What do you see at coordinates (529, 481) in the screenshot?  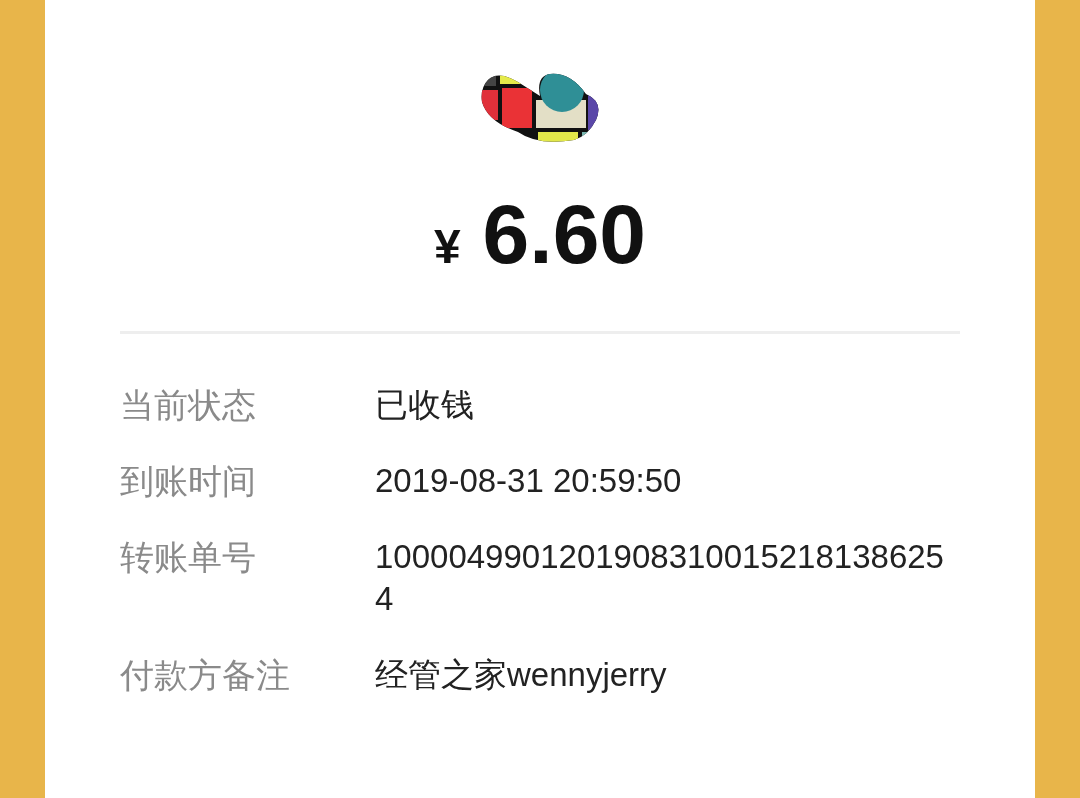 I see `detail-value: 2019-08-31 20:59:50` at bounding box center [529, 481].